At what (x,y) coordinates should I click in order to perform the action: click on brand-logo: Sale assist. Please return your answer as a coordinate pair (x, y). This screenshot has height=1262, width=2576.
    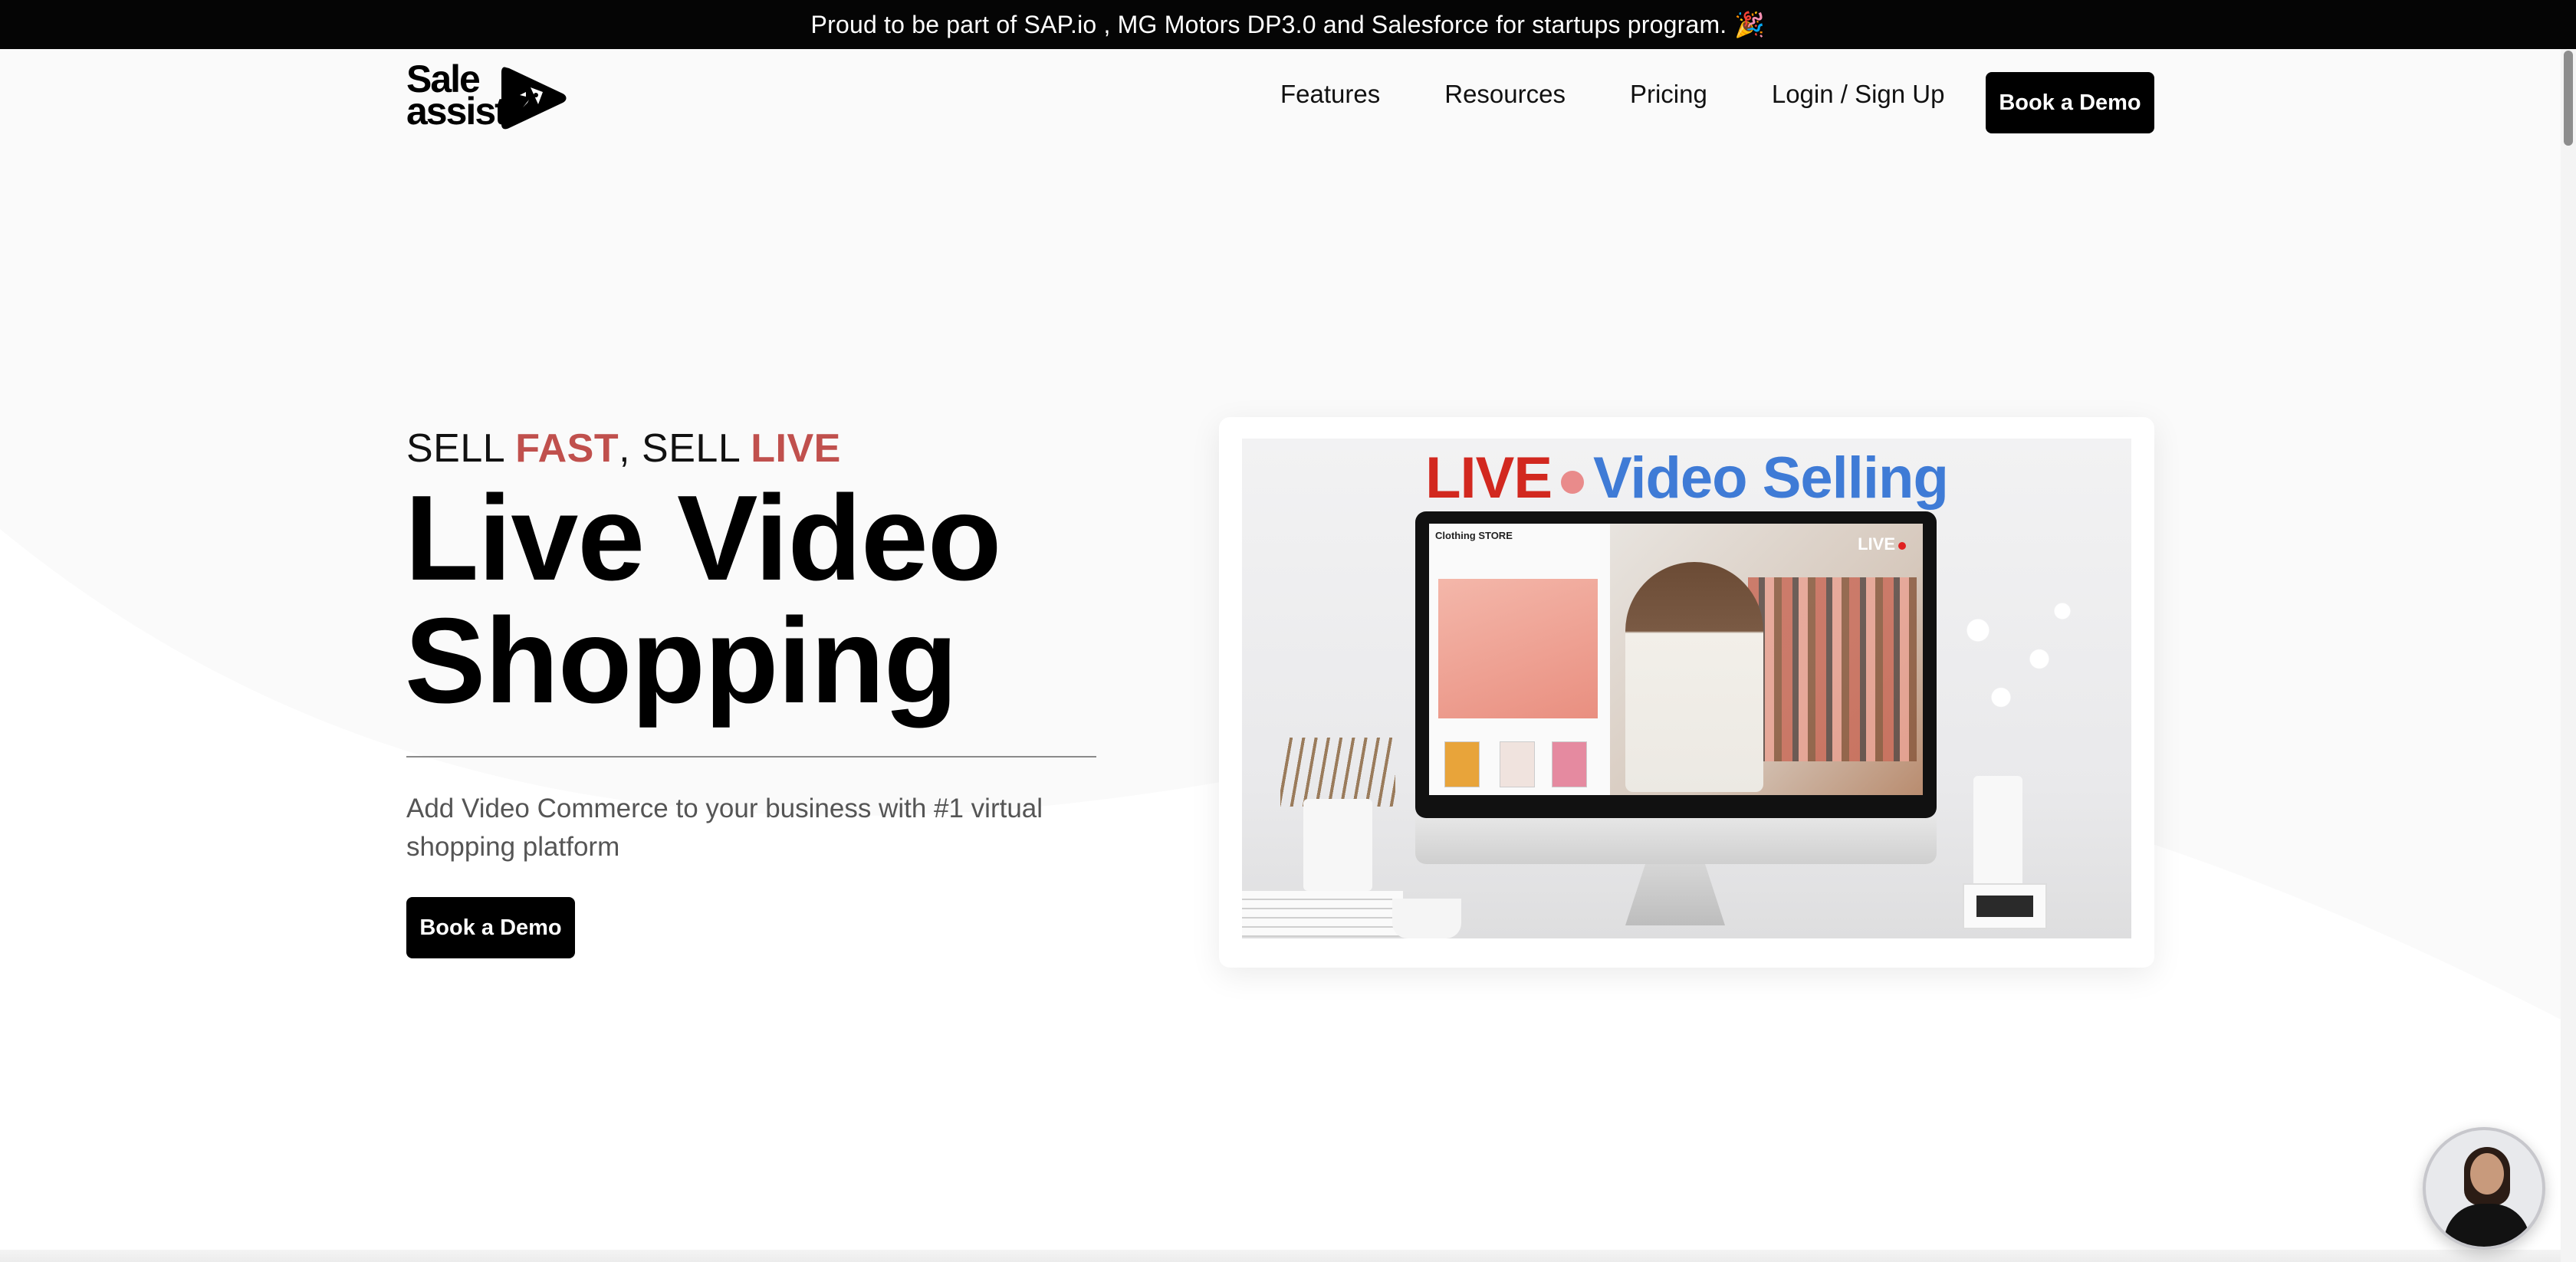
    Looking at the image, I should click on (487, 96).